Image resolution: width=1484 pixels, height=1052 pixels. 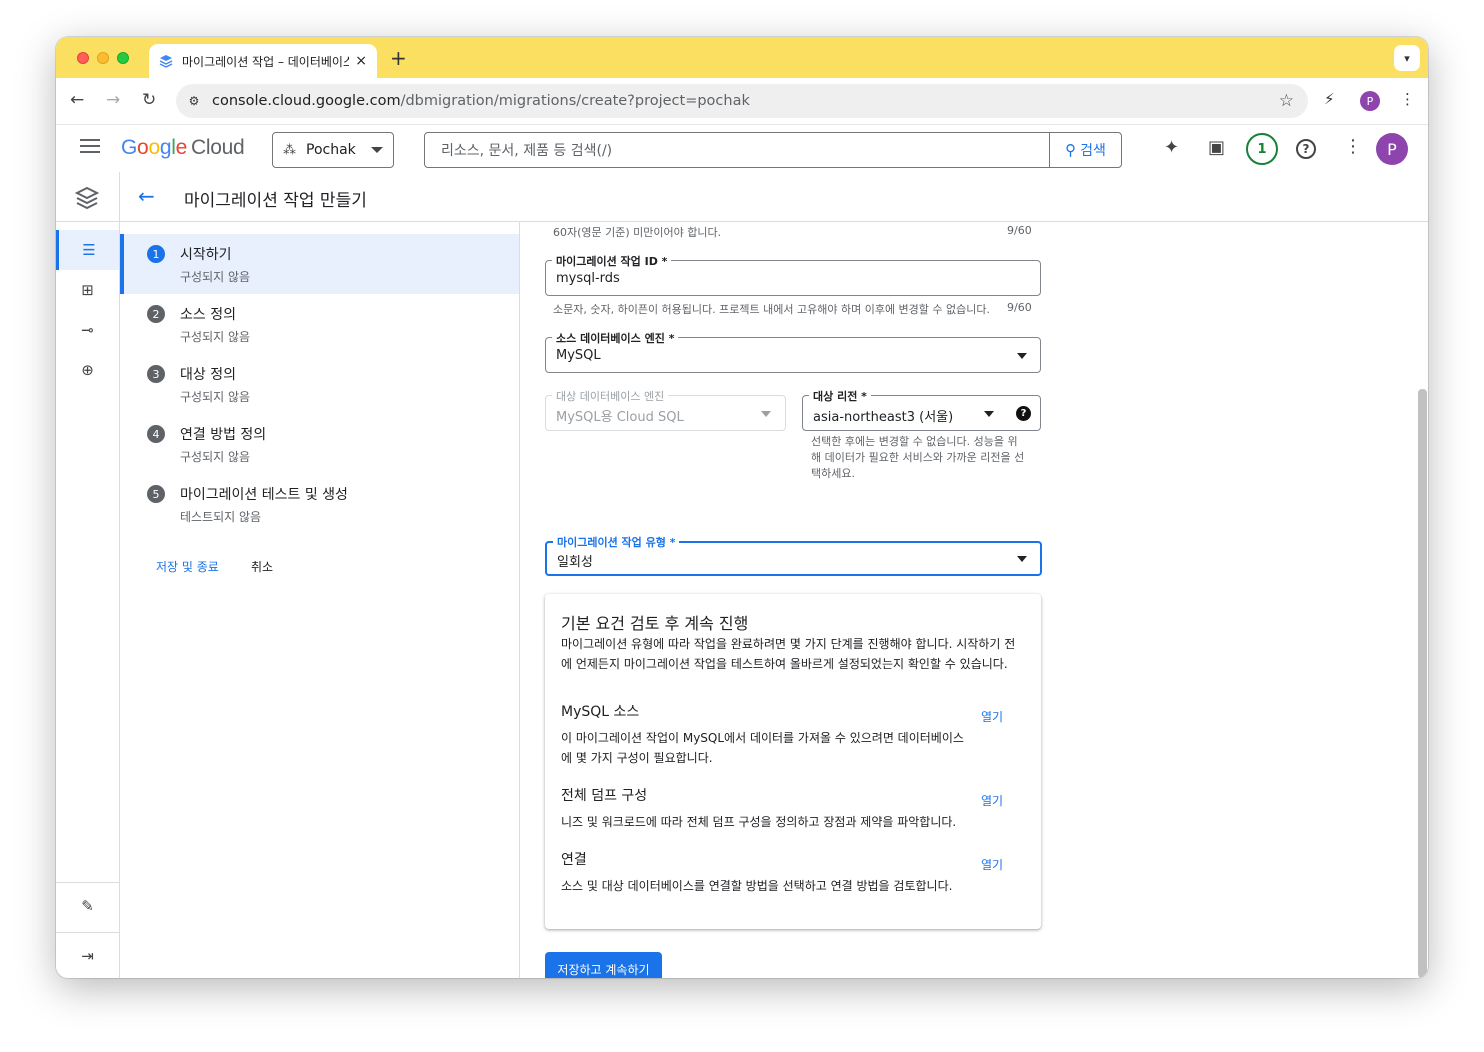 I want to click on step-title: 시작하기, so click(x=206, y=255).